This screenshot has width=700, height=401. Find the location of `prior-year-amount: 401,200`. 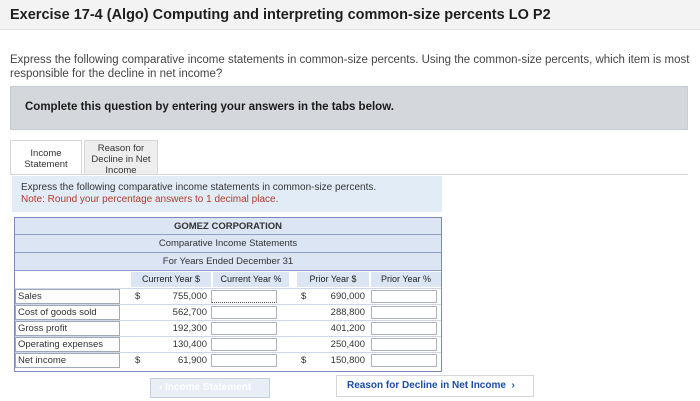

prior-year-amount: 401,200 is located at coordinates (347, 328).